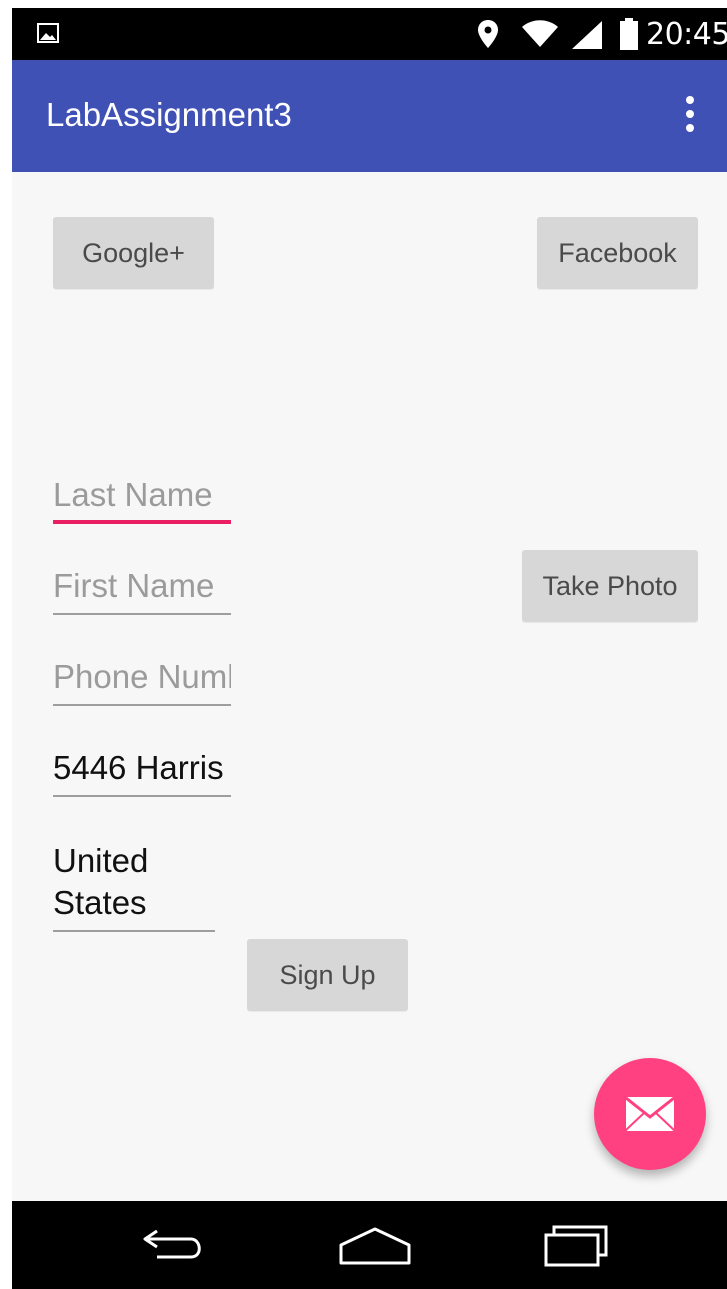 The image size is (727, 1289). I want to click on address-field: 5446 Harris, so click(142, 773).